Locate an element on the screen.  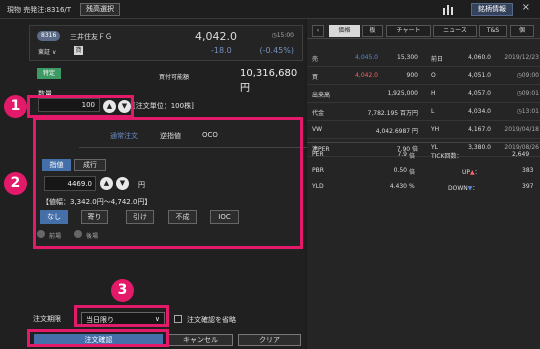
bar-chart-icon is located at coordinates (448, 9).